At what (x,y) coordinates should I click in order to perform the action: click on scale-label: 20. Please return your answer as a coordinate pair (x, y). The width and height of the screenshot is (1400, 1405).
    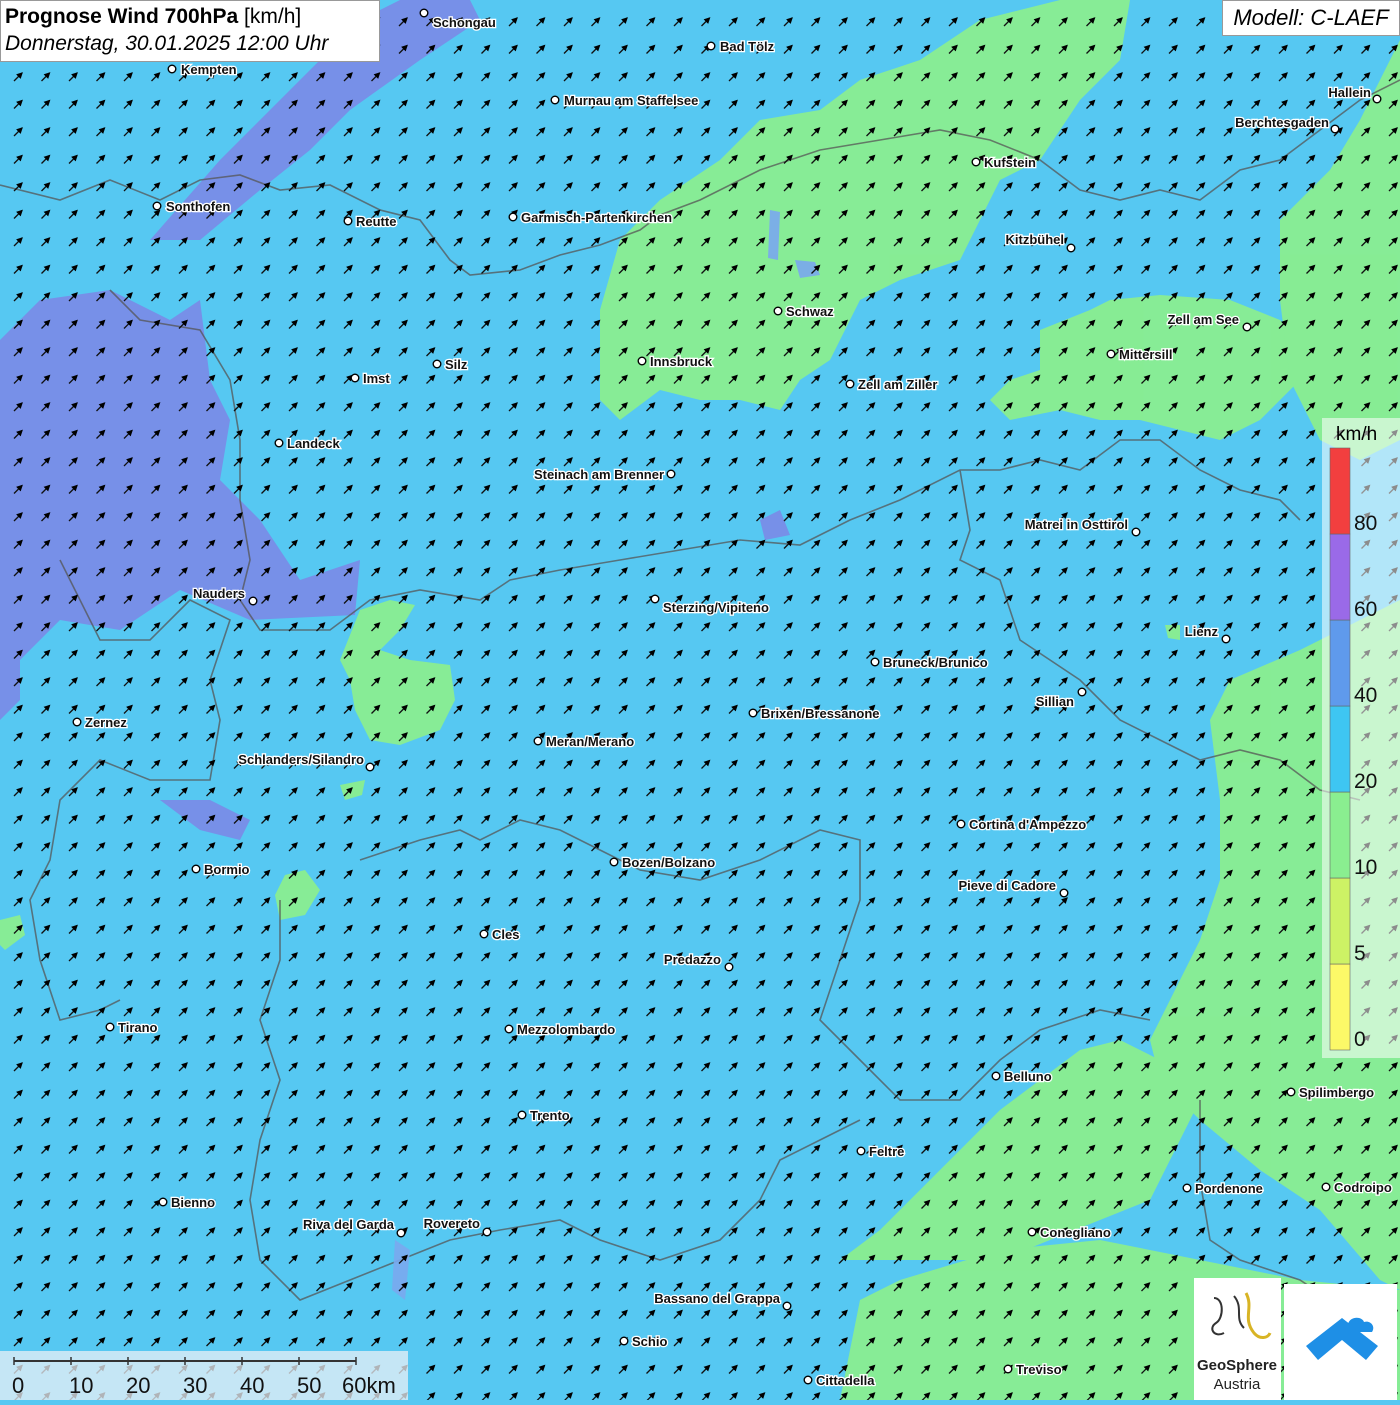
    Looking at the image, I should click on (138, 1385).